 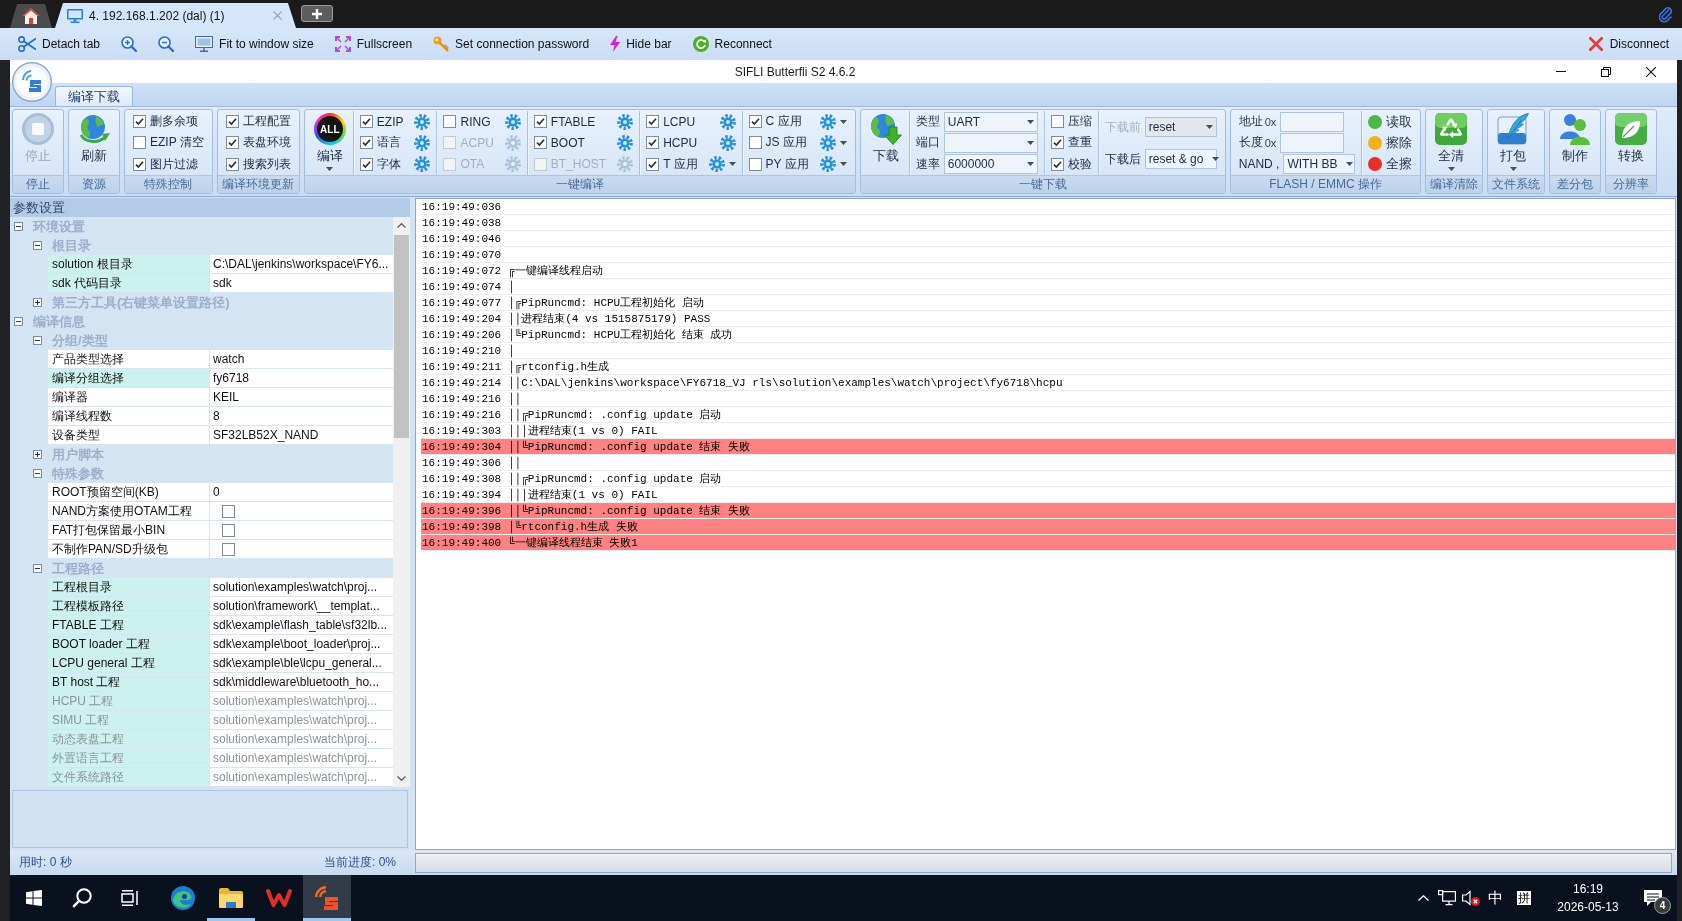 What do you see at coordinates (680, 143) in the screenshot?
I see `checkbox-label: HCPU` at bounding box center [680, 143].